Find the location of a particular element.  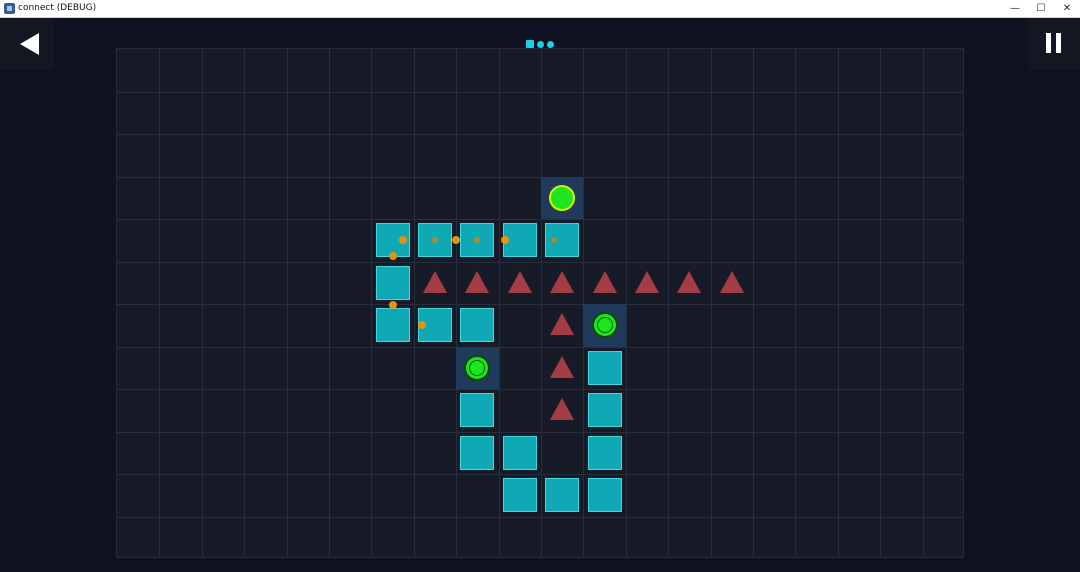

window-titlebar: connect (DEBUG) — ☐ ✕ is located at coordinates (540, 9).